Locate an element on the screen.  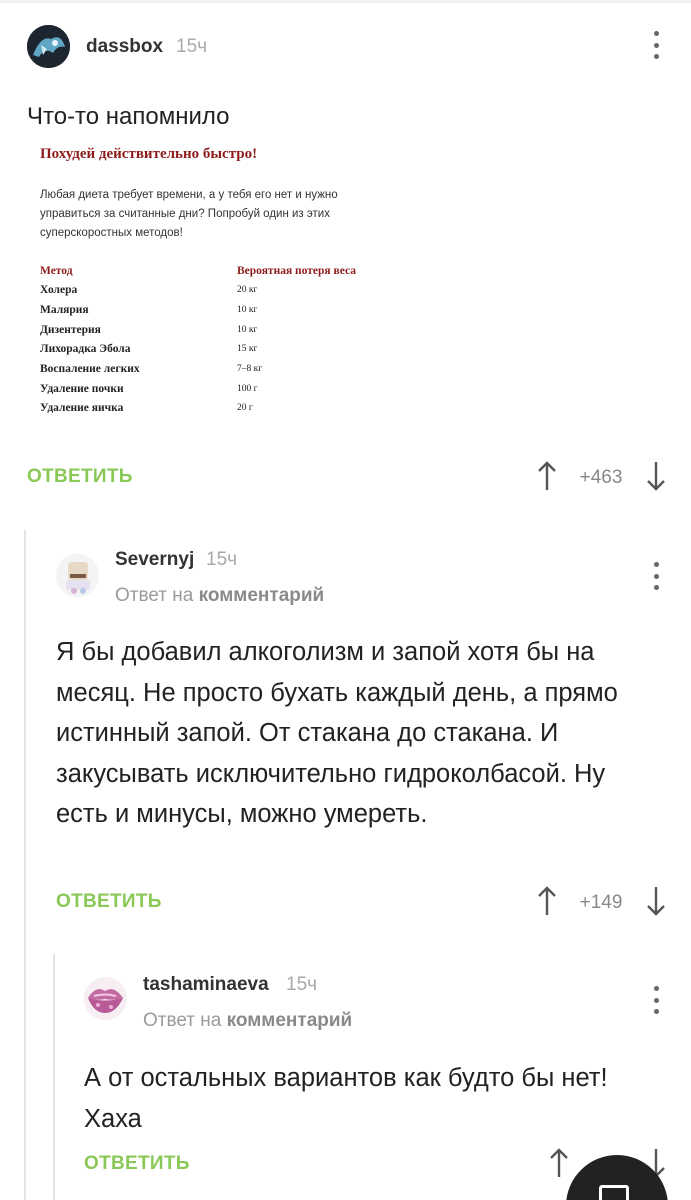
top-divider is located at coordinates (345, 1).